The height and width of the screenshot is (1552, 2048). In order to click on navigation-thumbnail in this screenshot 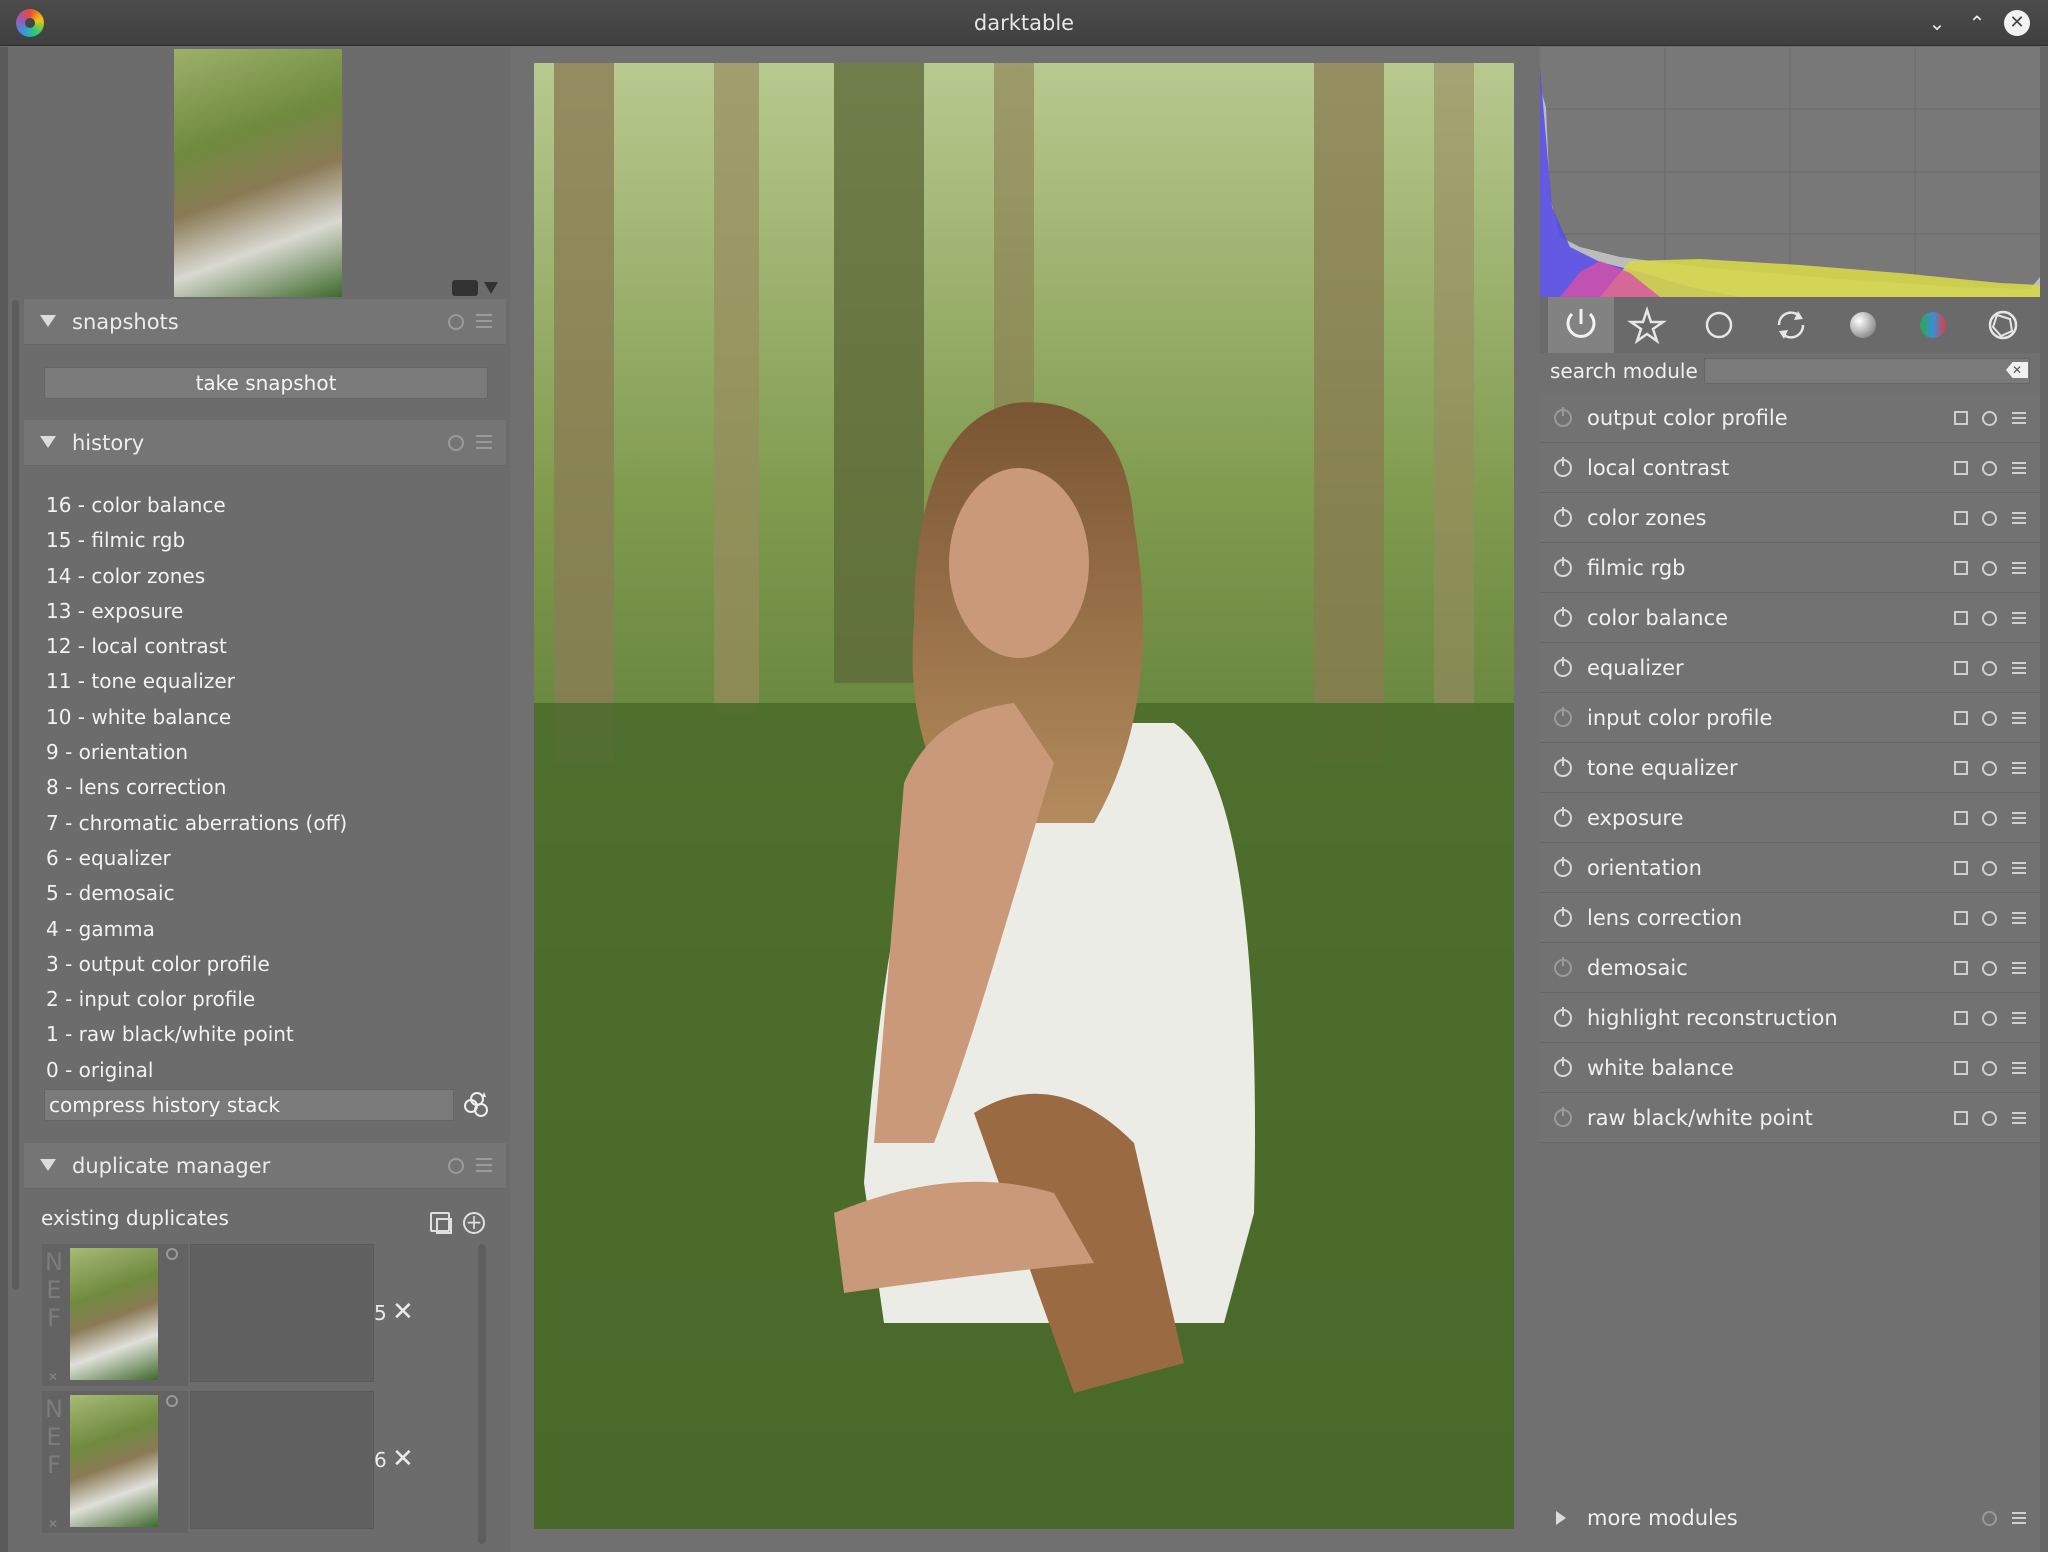, I will do `click(258, 173)`.